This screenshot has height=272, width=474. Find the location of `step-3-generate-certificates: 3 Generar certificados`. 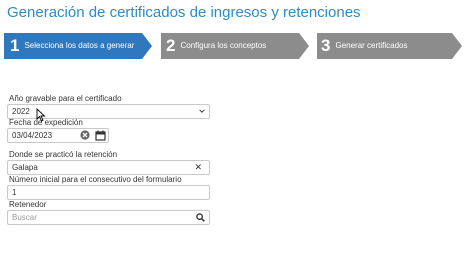

step-3-generate-certificates: 3 Generar certificados is located at coordinates (389, 46).